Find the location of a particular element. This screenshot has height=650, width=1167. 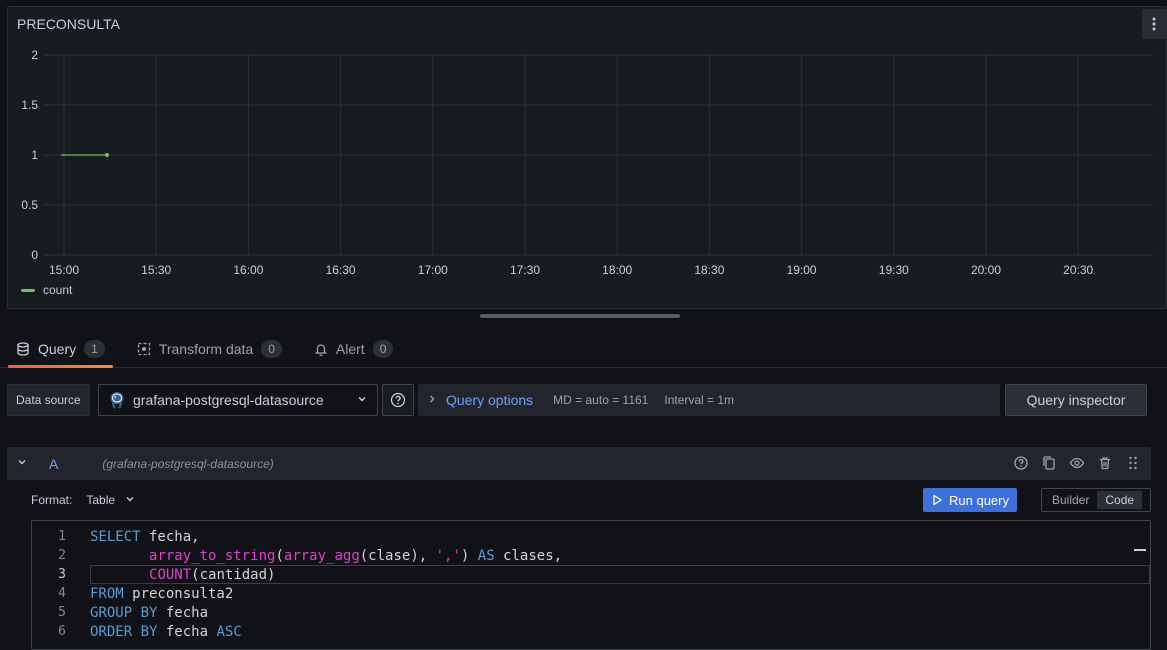

play-icon is located at coordinates (937, 500).